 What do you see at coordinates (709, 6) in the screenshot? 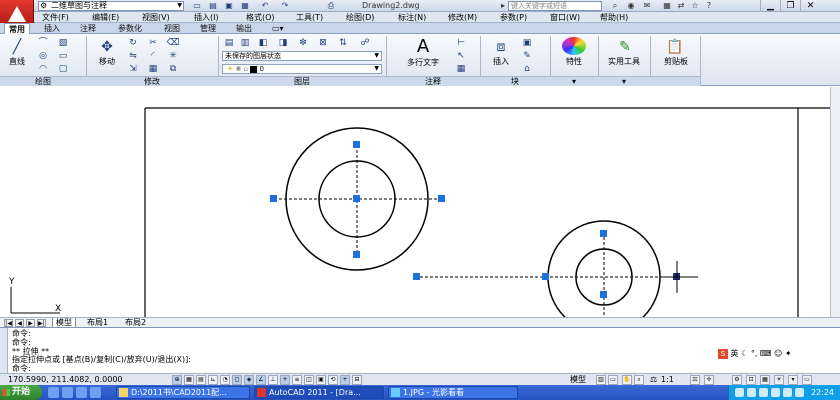
I see `help-icon: ?` at bounding box center [709, 6].